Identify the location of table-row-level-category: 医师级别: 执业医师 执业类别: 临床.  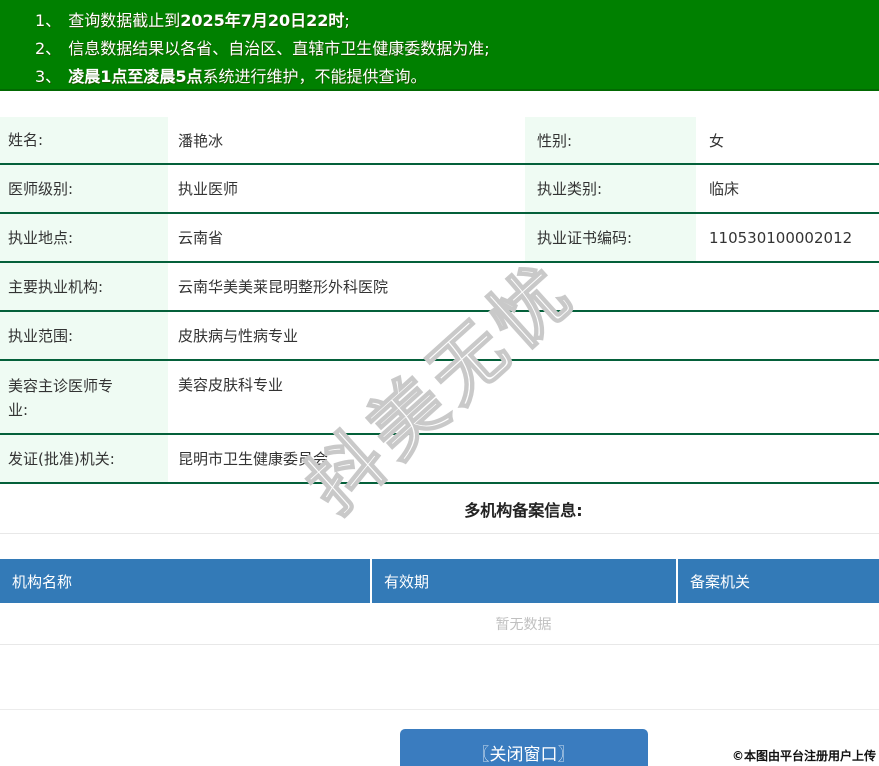
(439, 189).